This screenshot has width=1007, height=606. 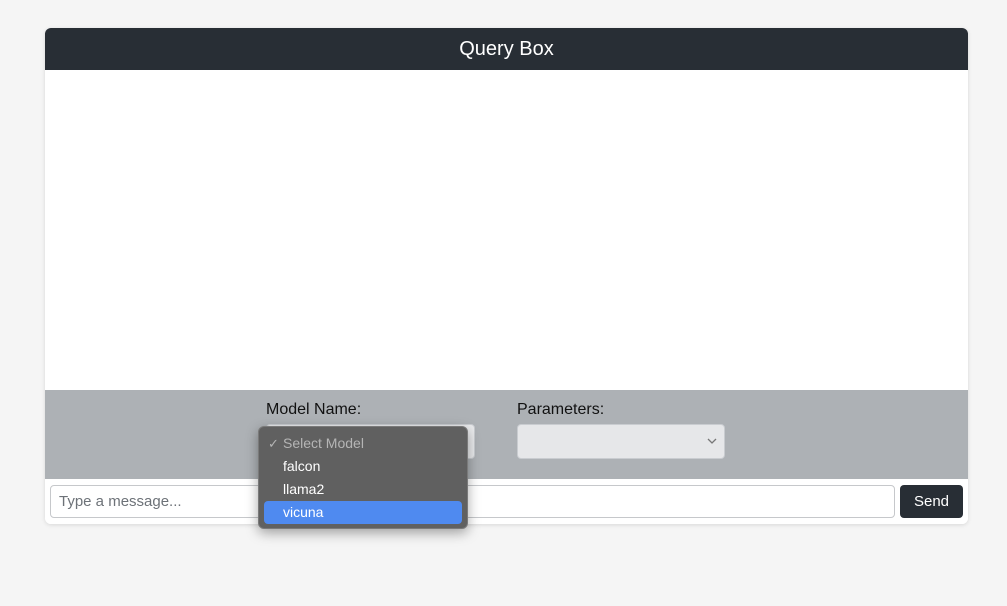 What do you see at coordinates (931, 501) in the screenshot?
I see `send-button: Send` at bounding box center [931, 501].